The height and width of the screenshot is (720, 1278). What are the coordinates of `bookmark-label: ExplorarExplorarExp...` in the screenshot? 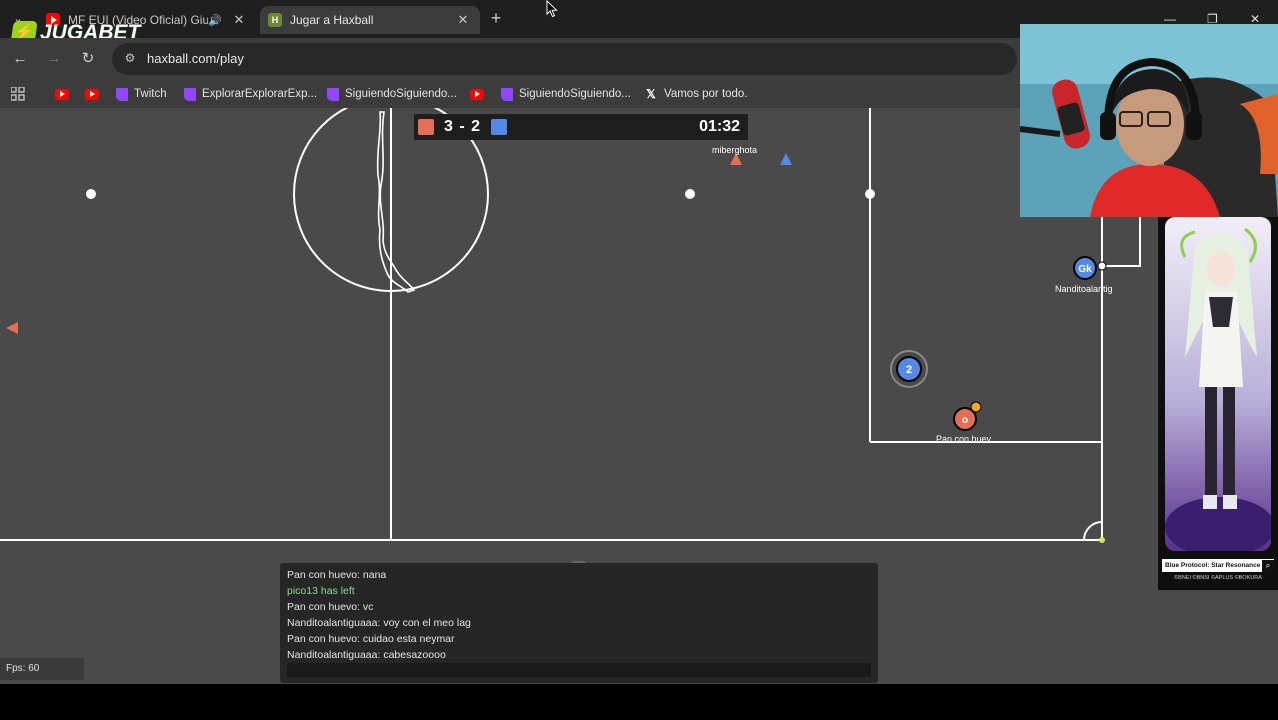 It's located at (260, 94).